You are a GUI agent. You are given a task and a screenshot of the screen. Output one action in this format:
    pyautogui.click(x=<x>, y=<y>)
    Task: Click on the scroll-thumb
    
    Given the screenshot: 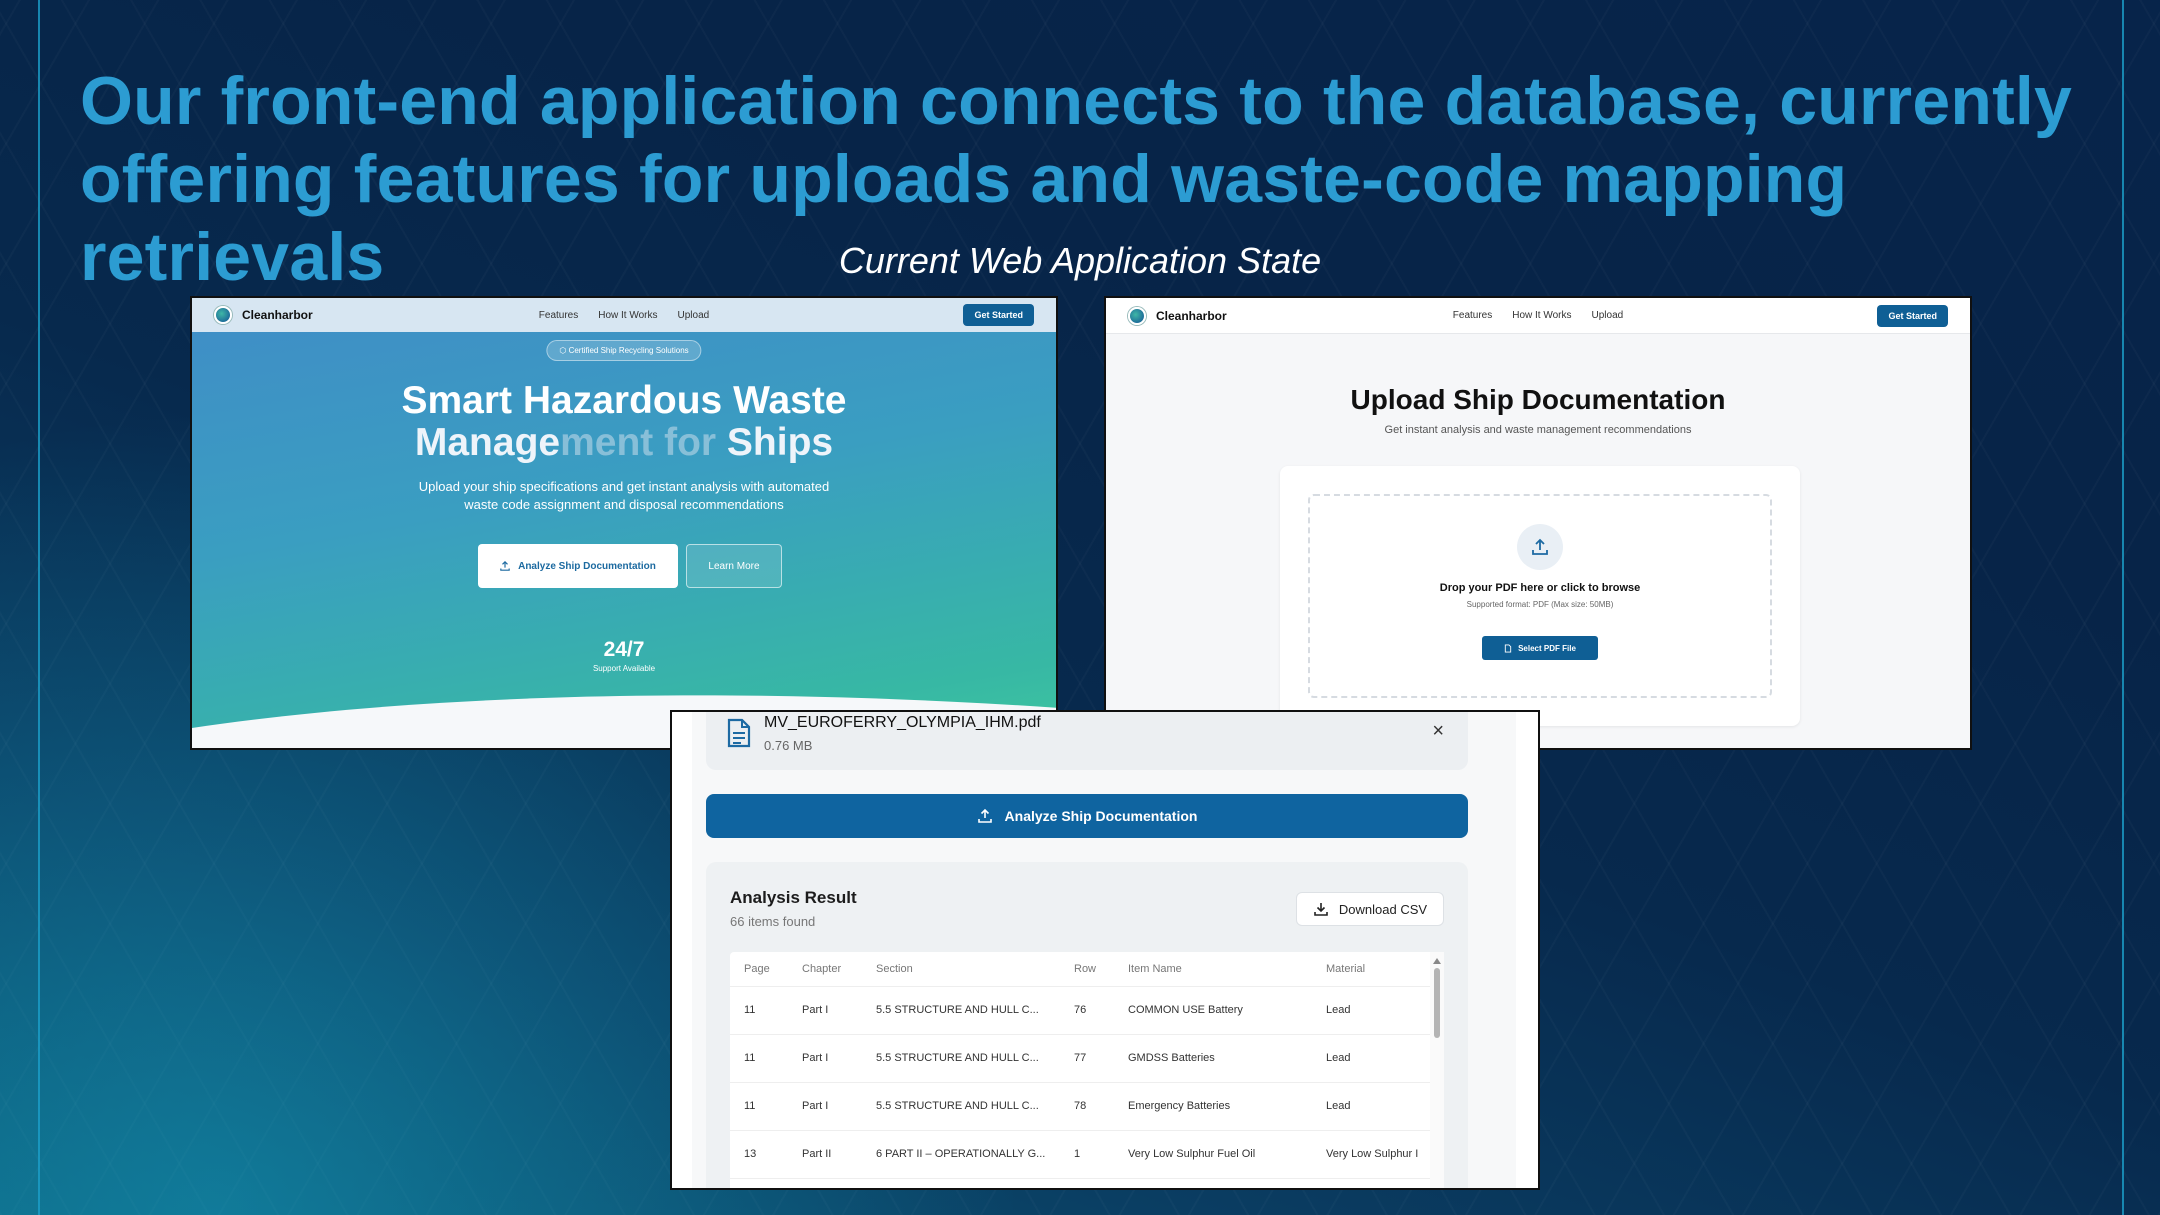 What is the action you would take?
    pyautogui.click(x=1437, y=1003)
    